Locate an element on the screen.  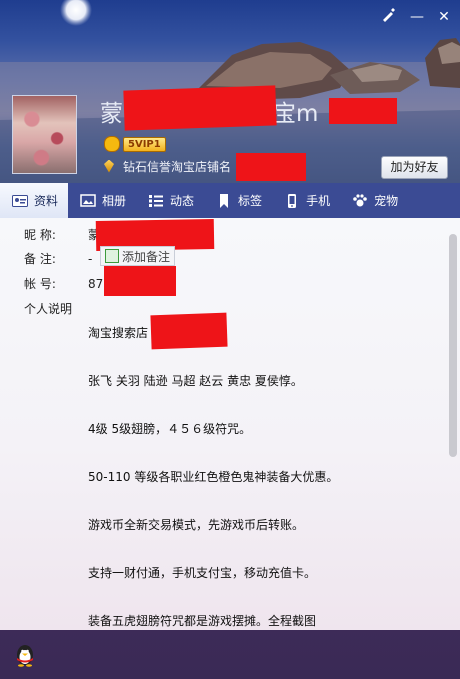
scrollbar is located at coordinates (453, 345).